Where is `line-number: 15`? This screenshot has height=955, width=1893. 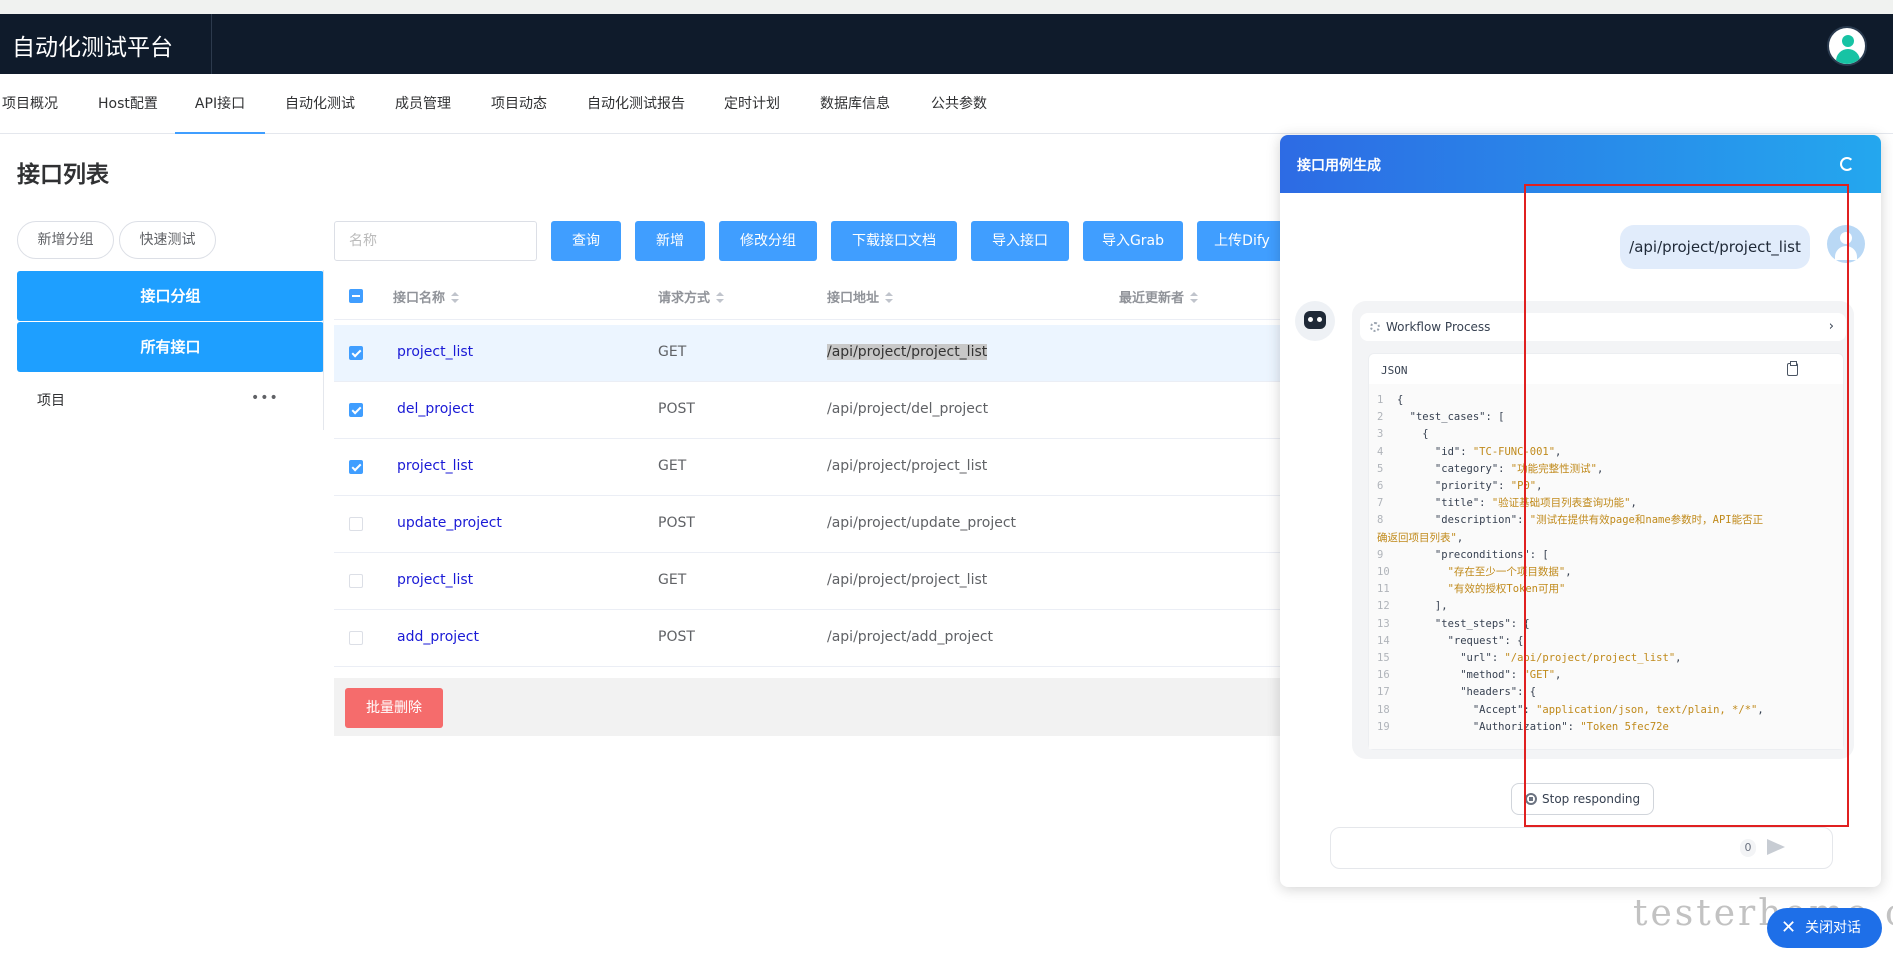
line-number: 15 is located at coordinates (1383, 658).